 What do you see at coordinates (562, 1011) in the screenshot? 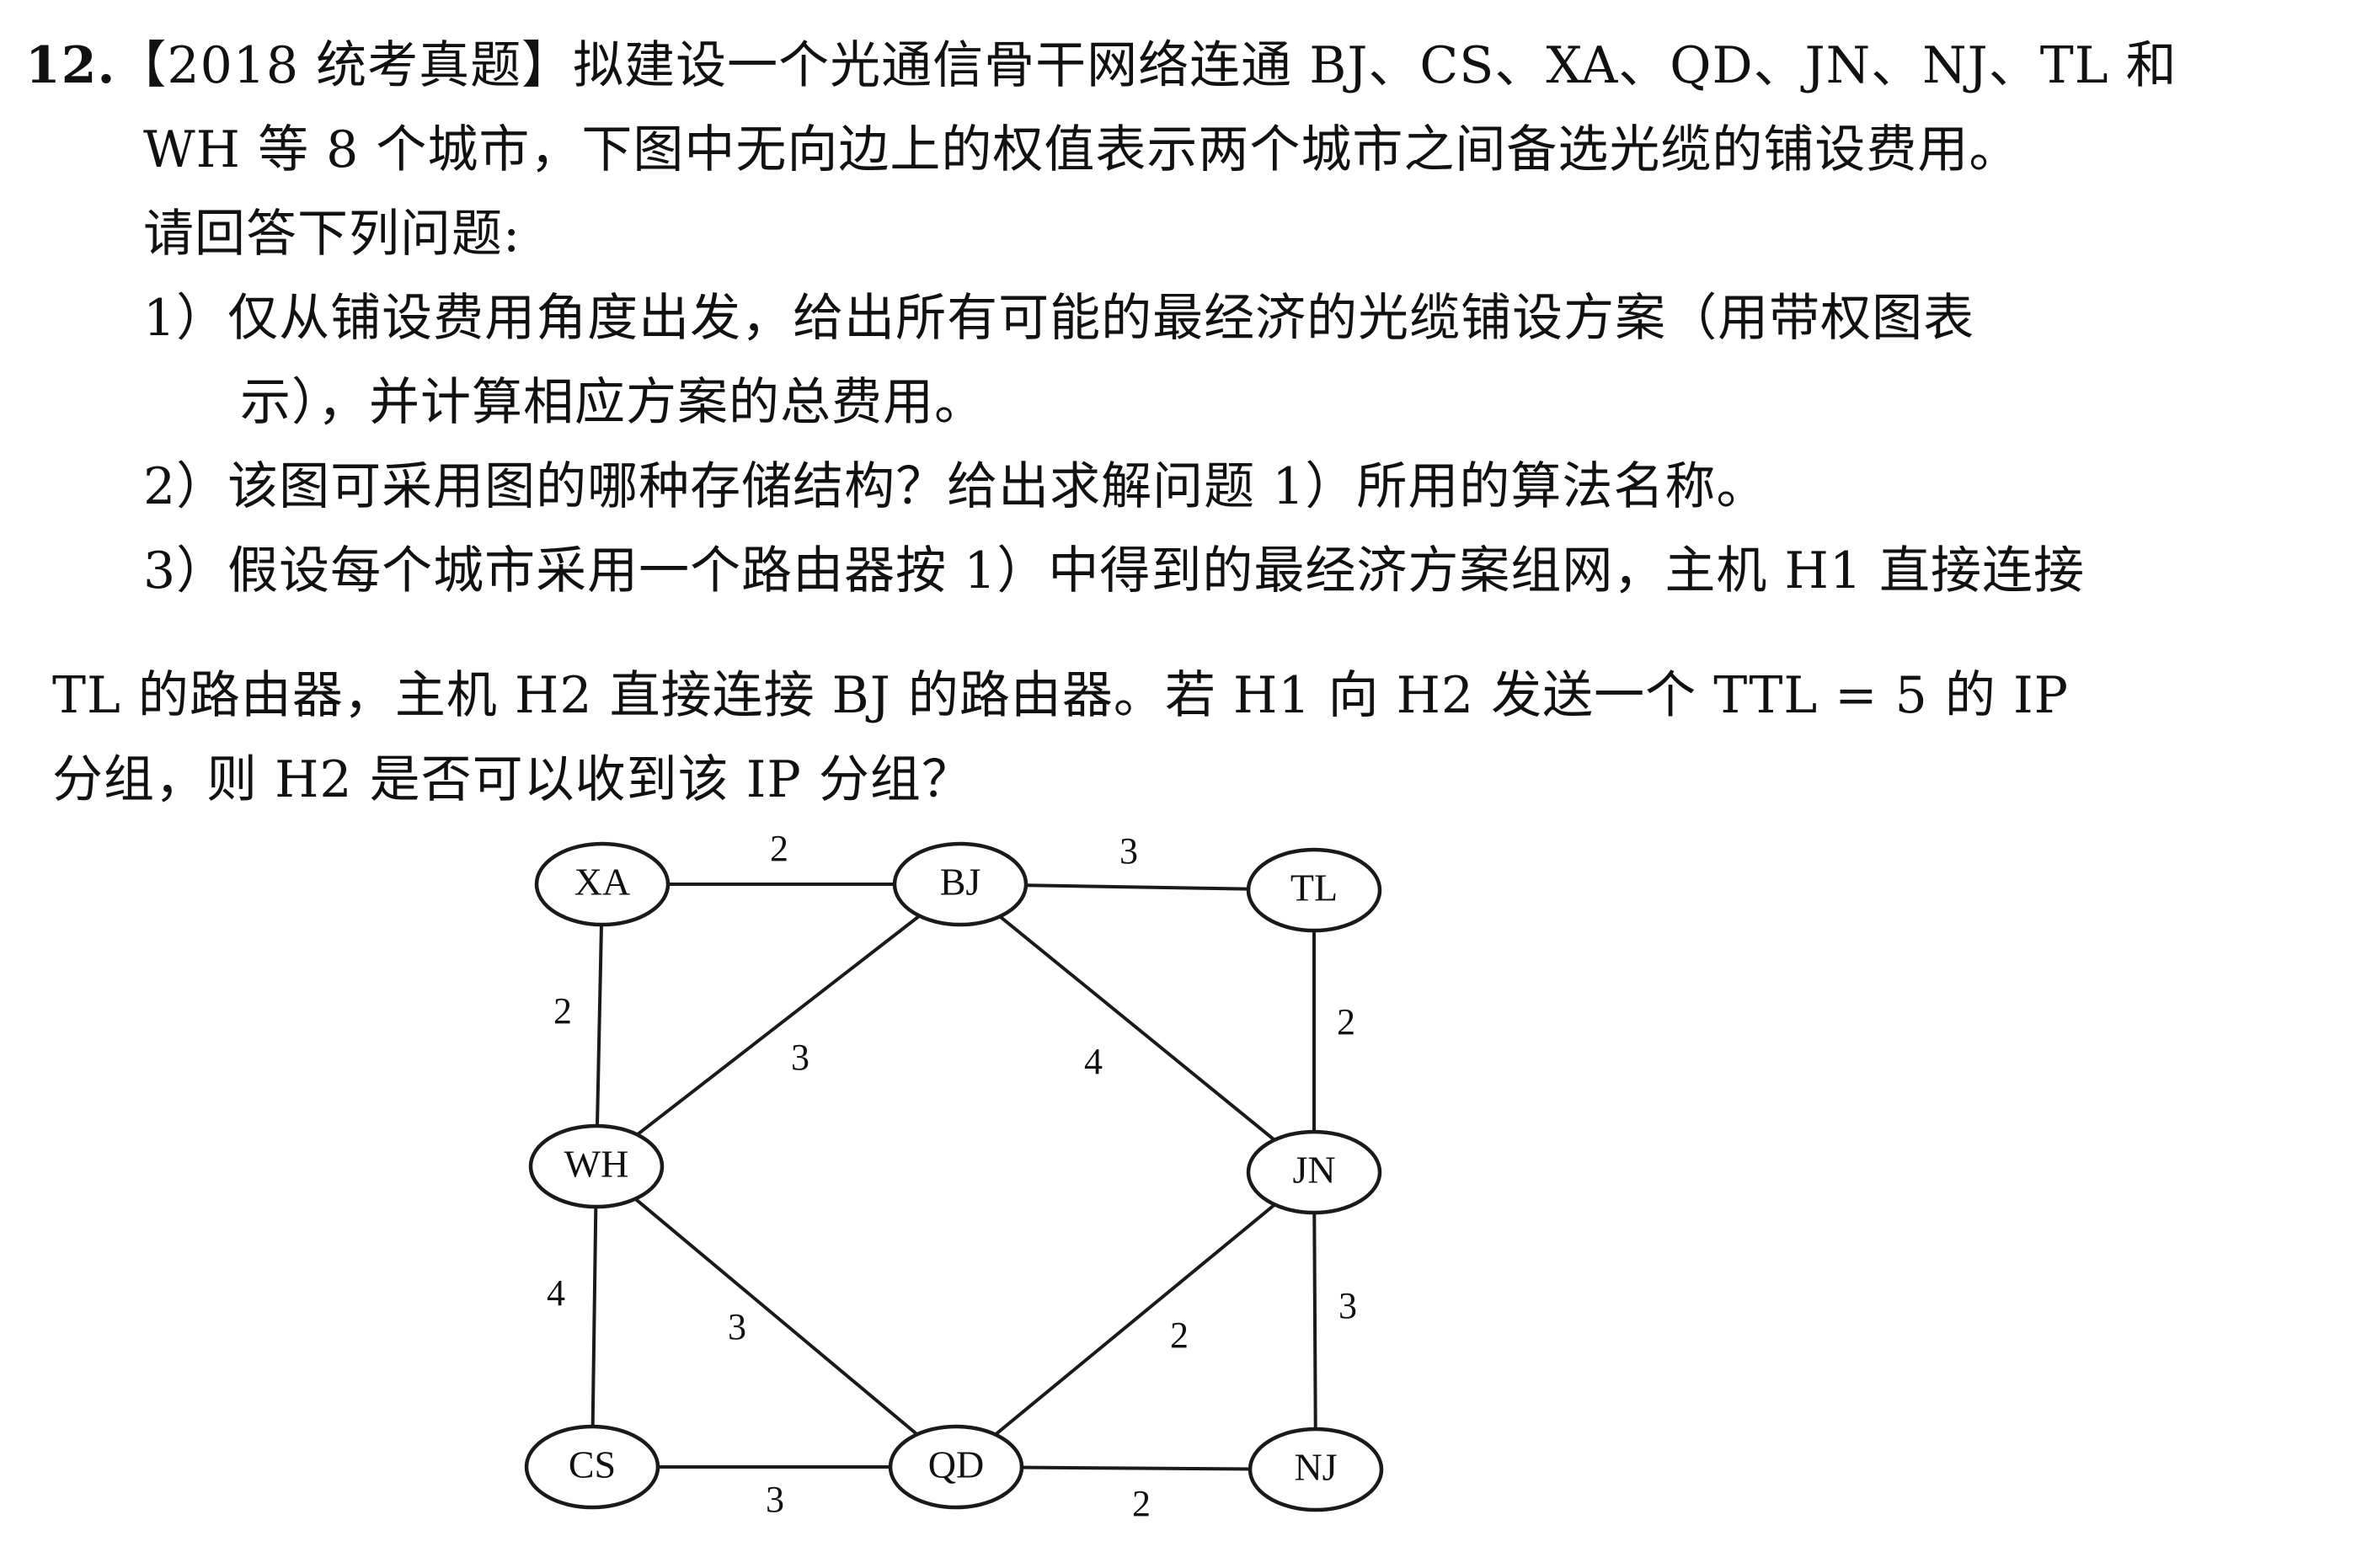
I see `edge-weight-xa-wh: 2` at bounding box center [562, 1011].